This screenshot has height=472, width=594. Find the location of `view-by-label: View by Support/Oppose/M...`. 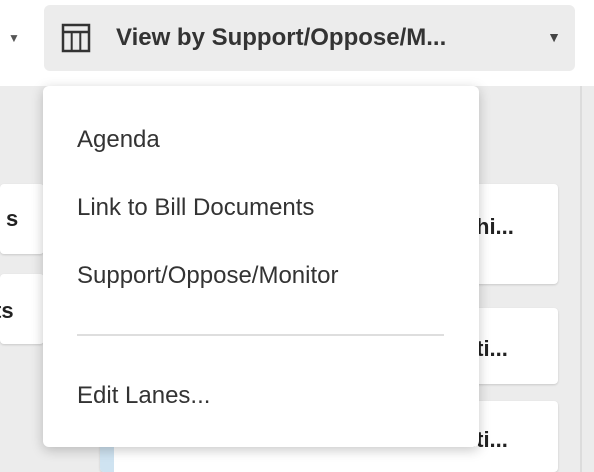

view-by-label: View by Support/Oppose/M... is located at coordinates (281, 37).